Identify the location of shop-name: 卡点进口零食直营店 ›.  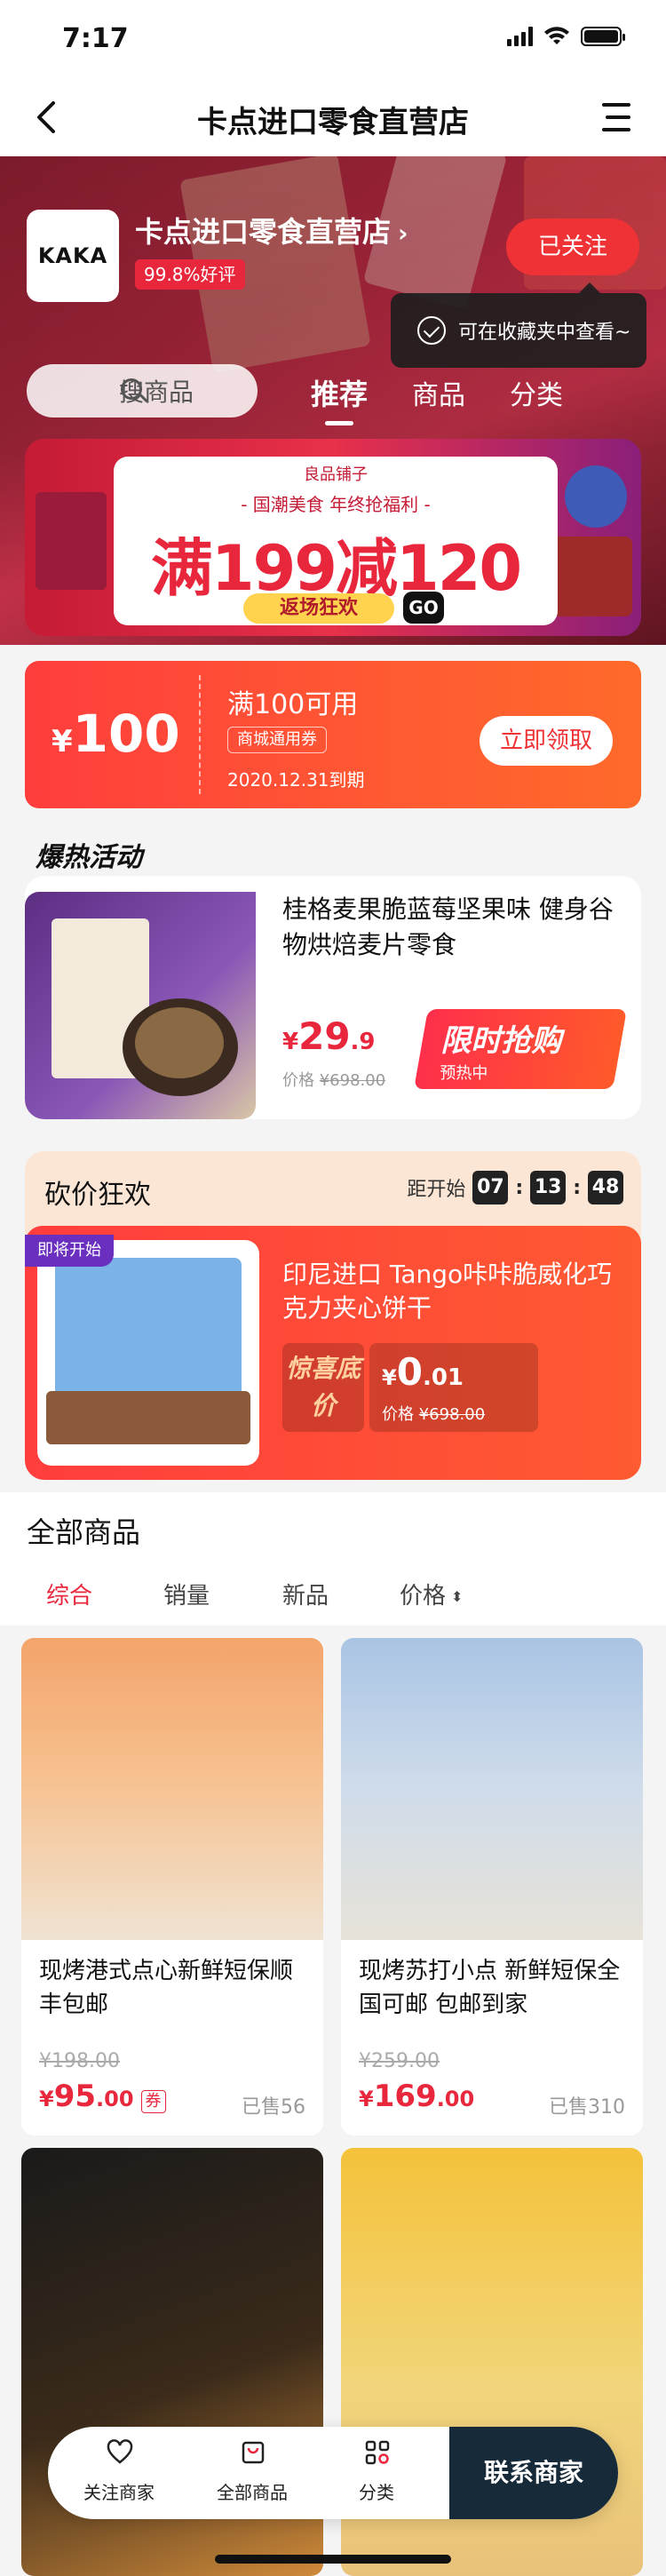
(271, 230).